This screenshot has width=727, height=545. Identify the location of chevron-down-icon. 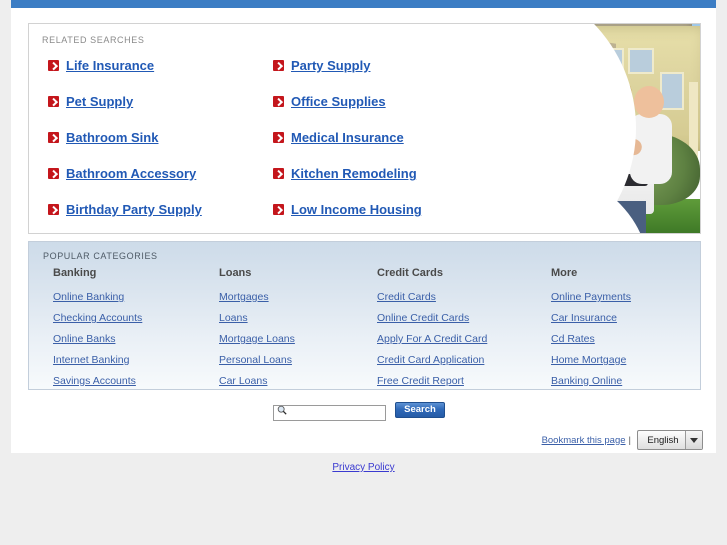
(693, 440).